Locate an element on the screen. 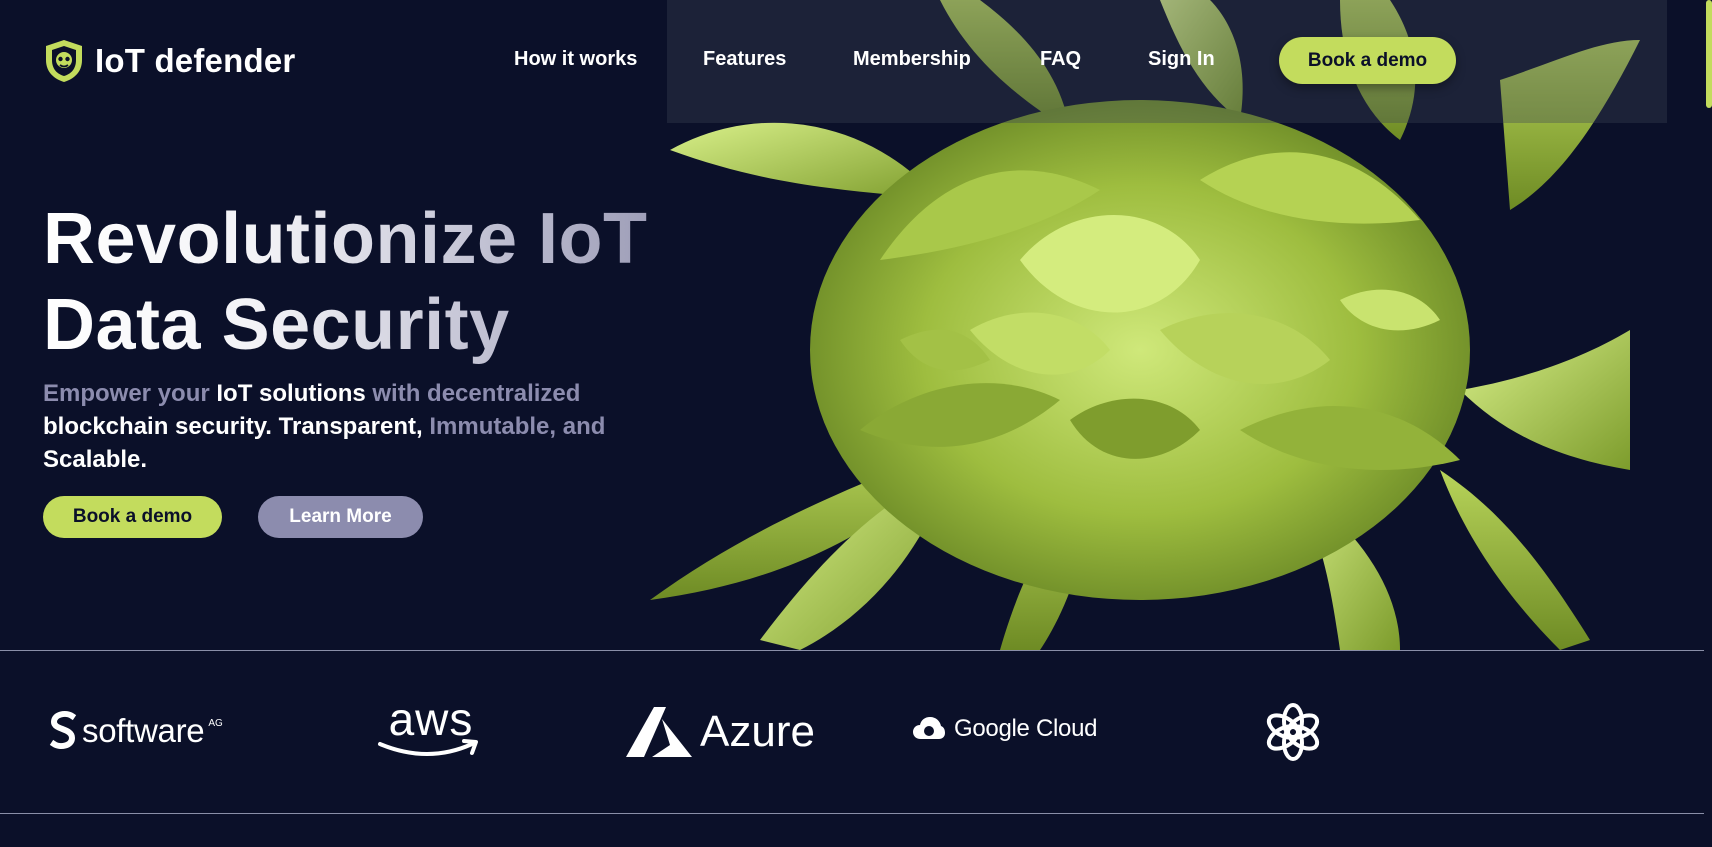 This screenshot has height=847, width=1712. subtitle-part: blockchain security. Transparent, is located at coordinates (236, 426).